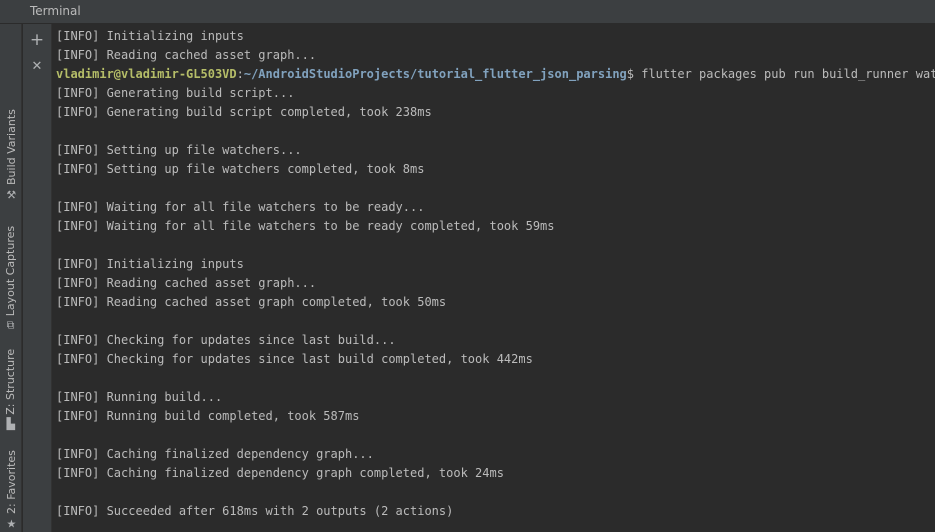  I want to click on side-tab-structure: ▙ Z: Structure, so click(11, 388).